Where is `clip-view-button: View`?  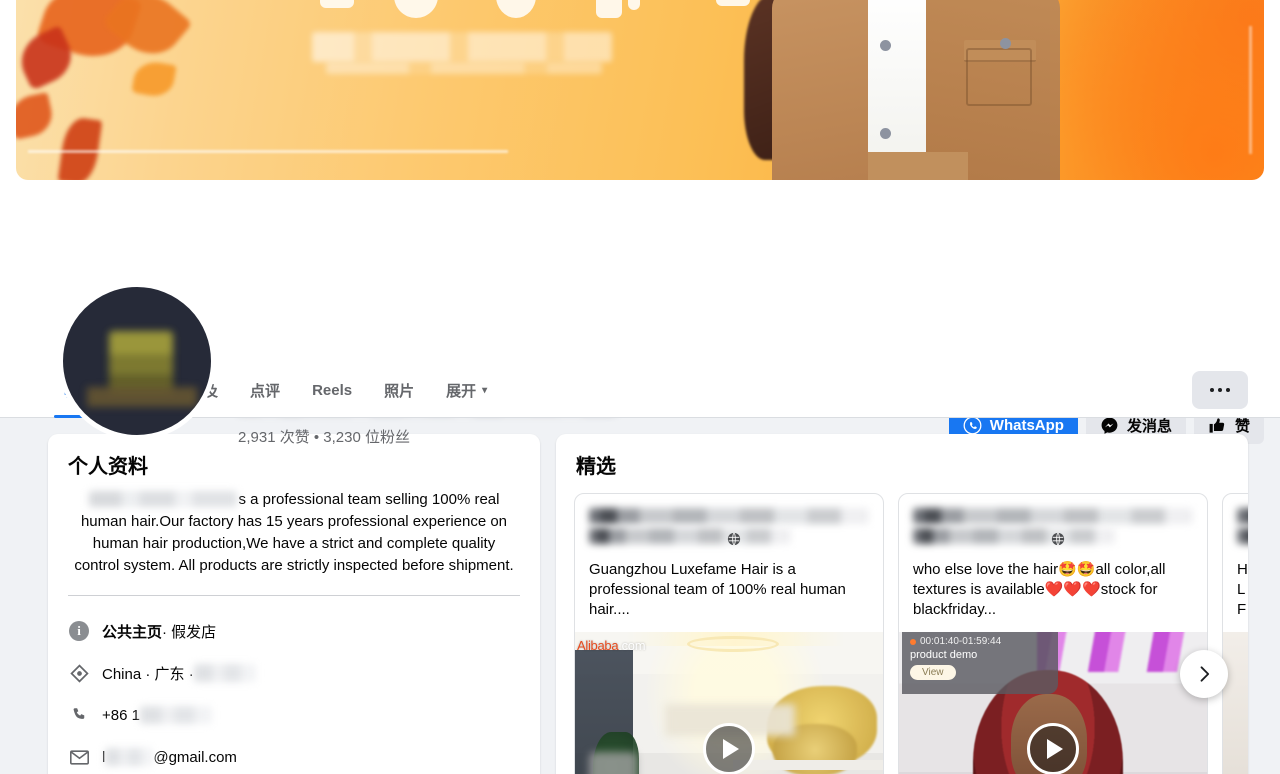 clip-view-button: View is located at coordinates (933, 672).